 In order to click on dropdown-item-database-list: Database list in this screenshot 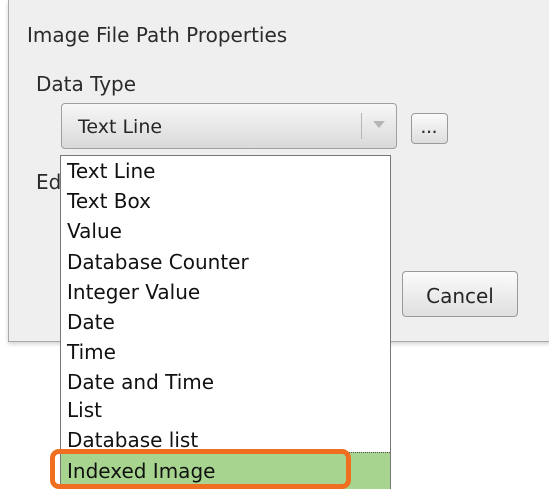, I will do `click(132, 437)`.